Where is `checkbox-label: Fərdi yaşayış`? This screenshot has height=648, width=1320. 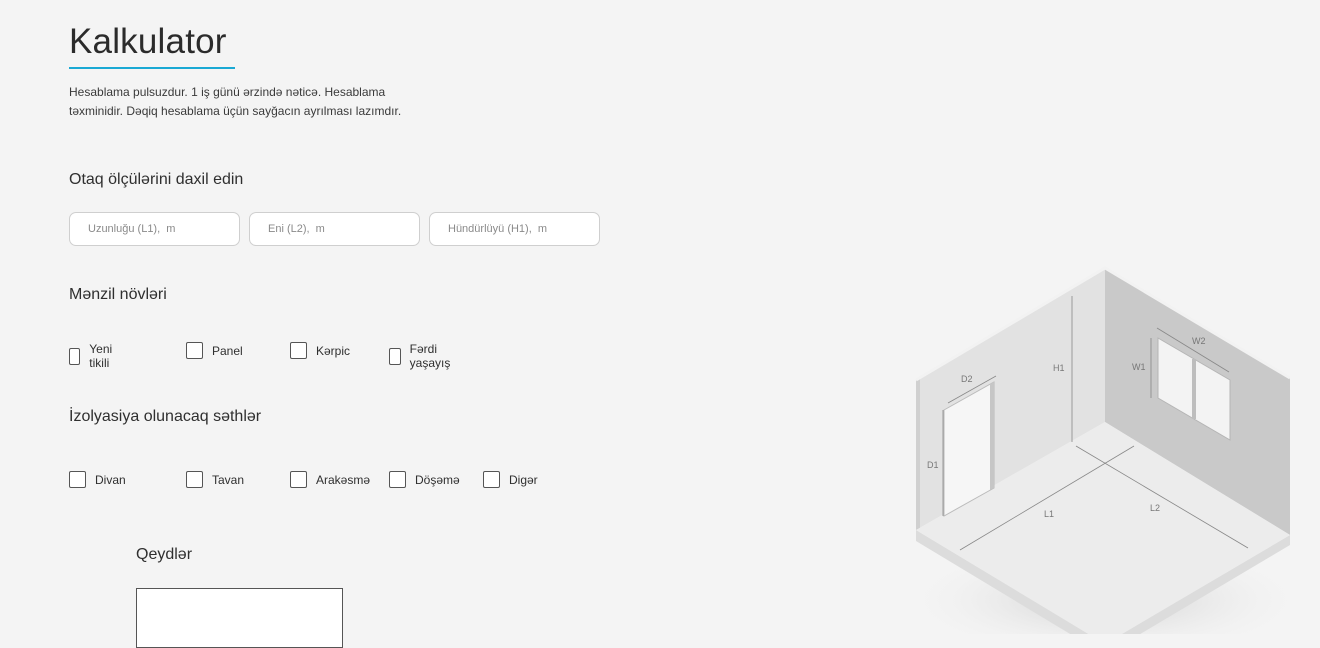 checkbox-label: Fərdi yaşayış is located at coordinates (430, 356).